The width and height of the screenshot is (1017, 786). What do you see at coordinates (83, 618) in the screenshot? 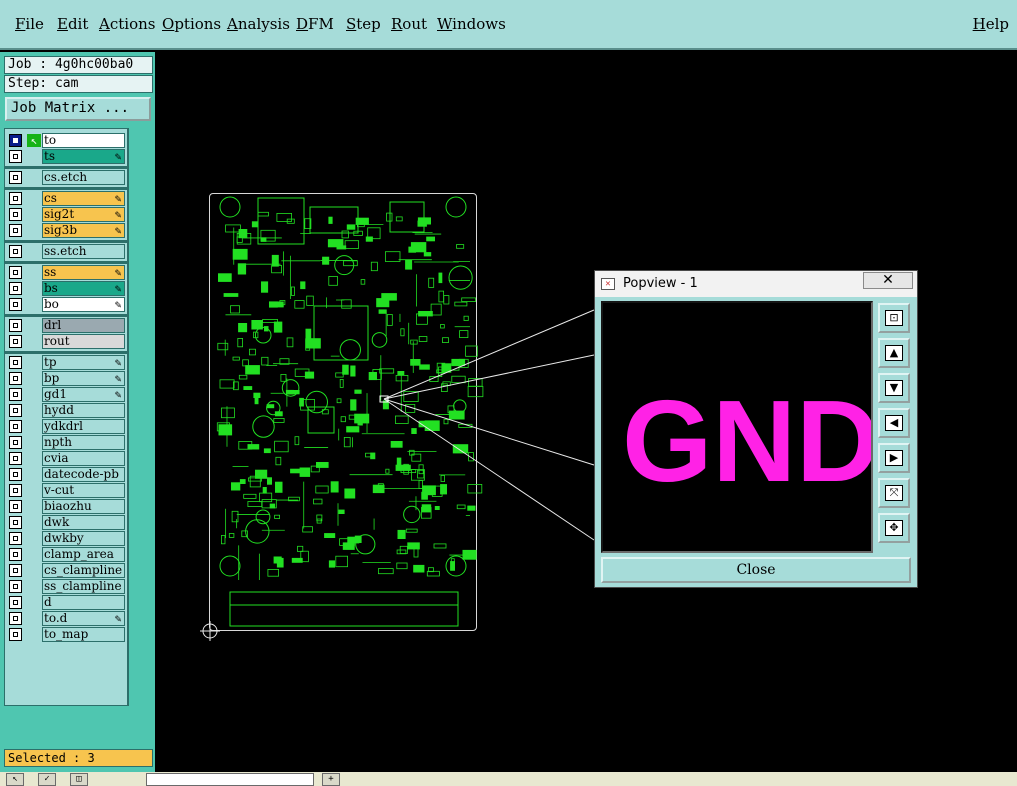
I see `layer-name: to.d ✎` at bounding box center [83, 618].